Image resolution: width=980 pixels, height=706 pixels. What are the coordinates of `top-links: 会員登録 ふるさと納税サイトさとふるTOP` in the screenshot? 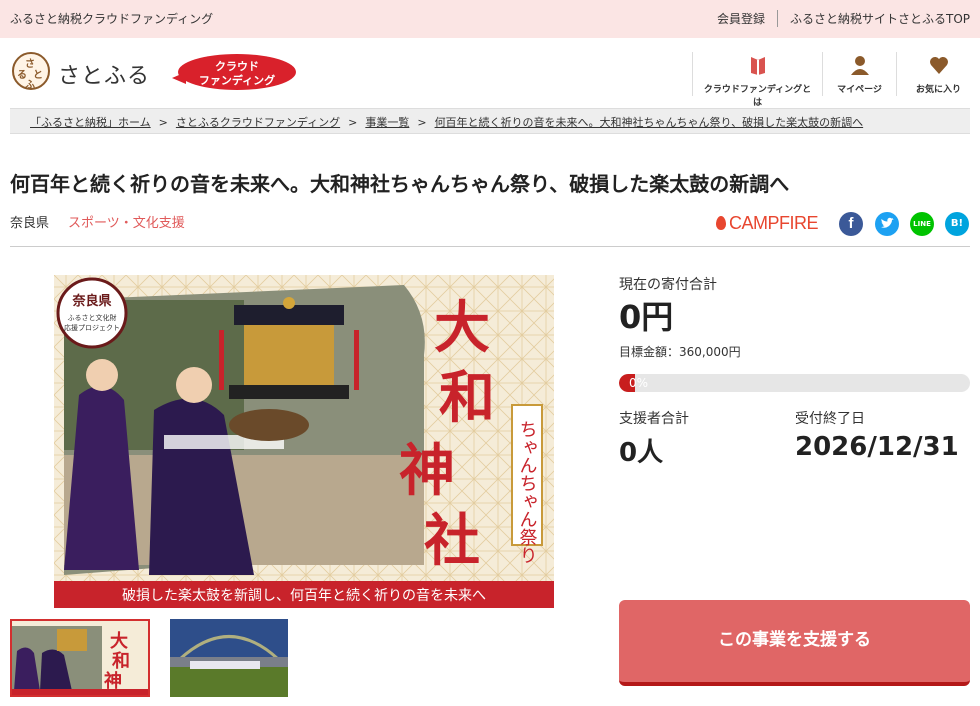 It's located at (837, 18).